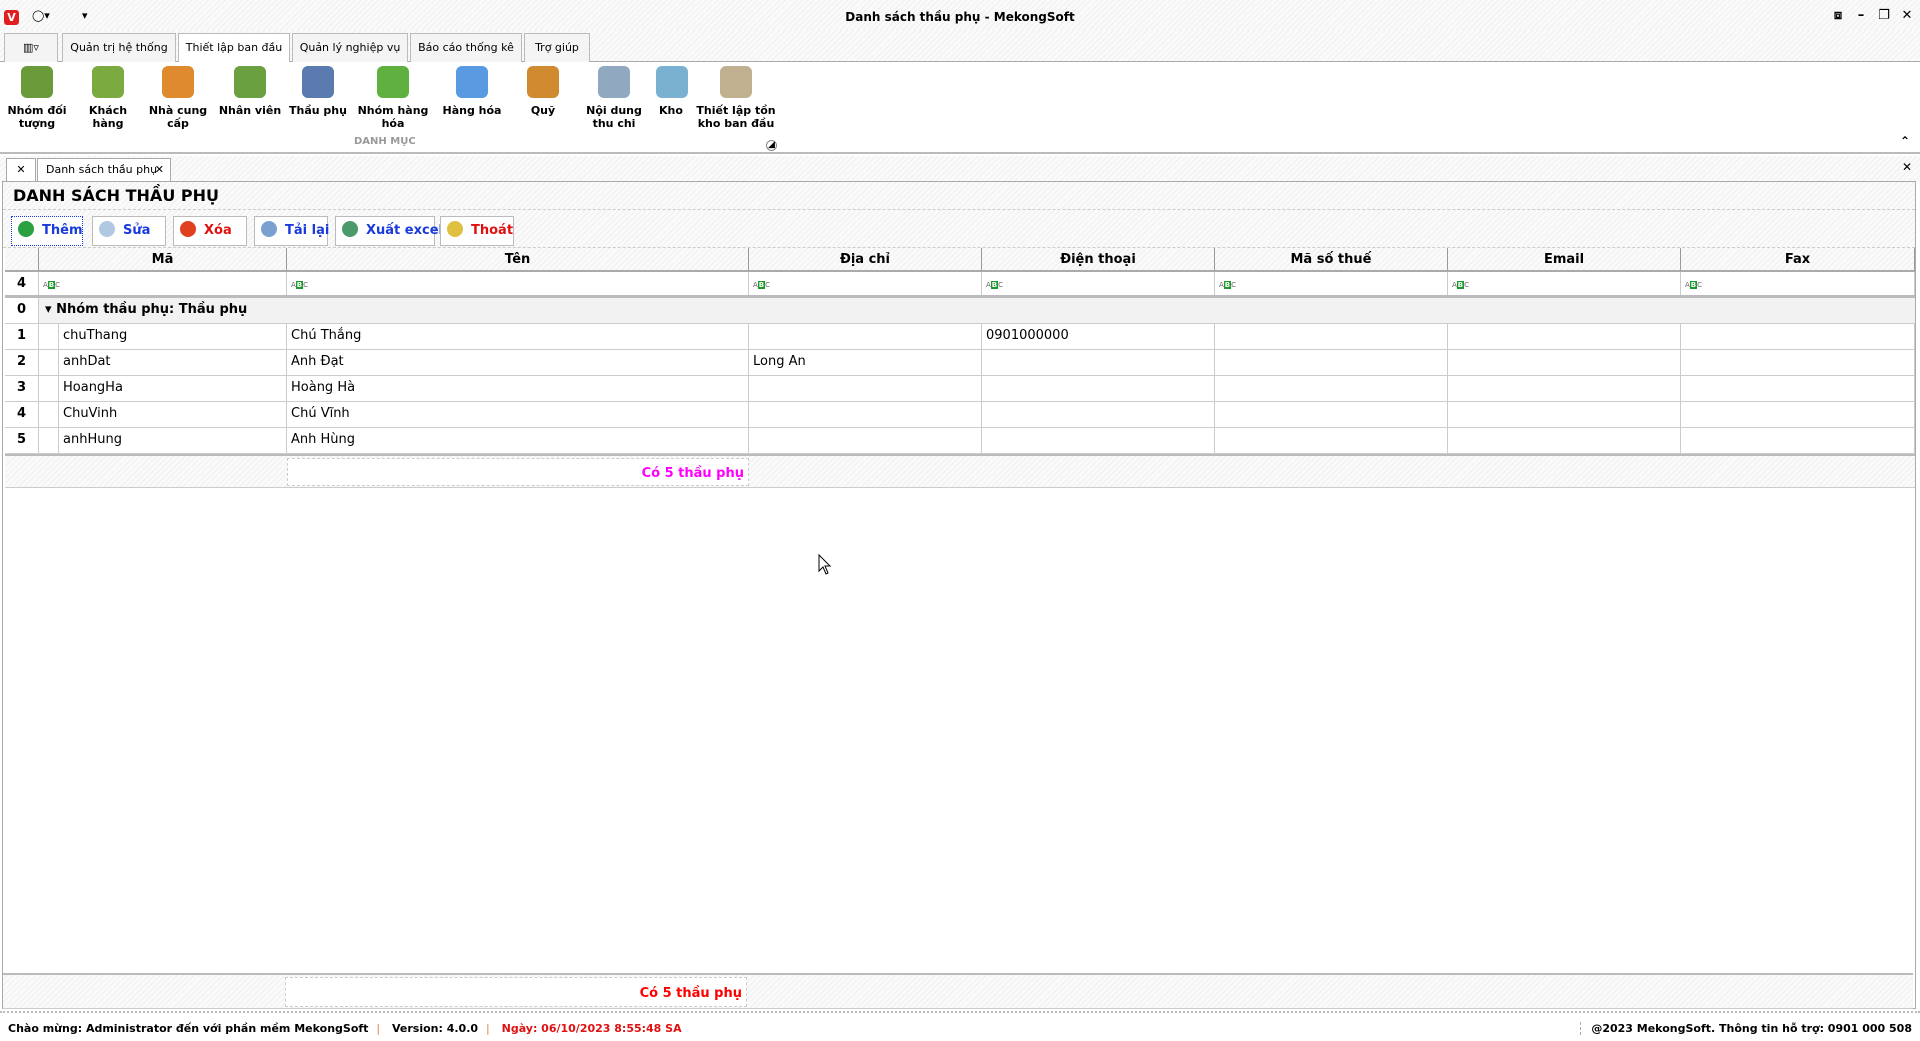 Image resolution: width=1920 pixels, height=1041 pixels. I want to click on cell-2: Long An, so click(865, 362).